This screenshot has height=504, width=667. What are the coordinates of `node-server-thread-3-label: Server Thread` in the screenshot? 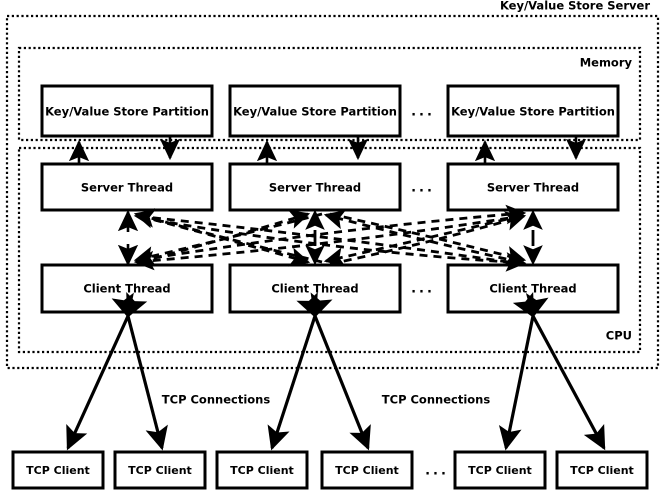 It's located at (533, 188).